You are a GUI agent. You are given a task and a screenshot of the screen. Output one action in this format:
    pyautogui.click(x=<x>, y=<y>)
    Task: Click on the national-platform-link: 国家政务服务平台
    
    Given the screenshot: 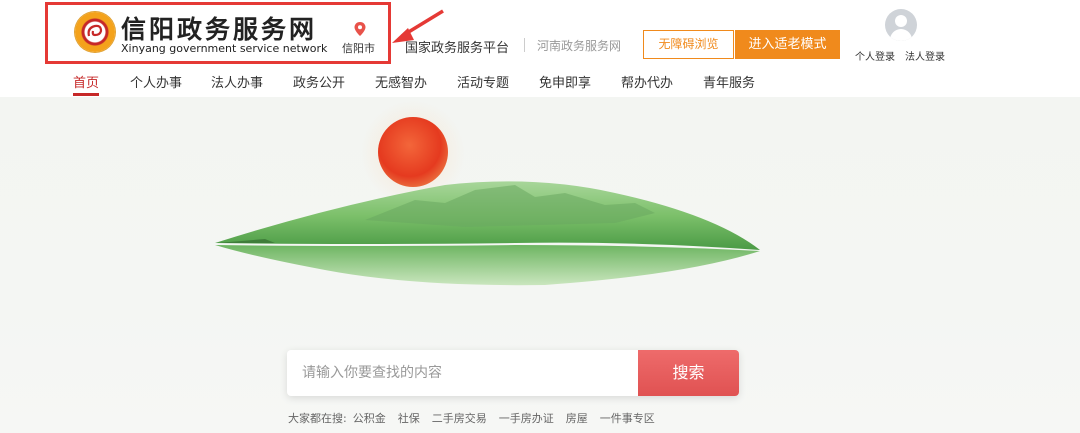 What is the action you would take?
    pyautogui.click(x=457, y=46)
    